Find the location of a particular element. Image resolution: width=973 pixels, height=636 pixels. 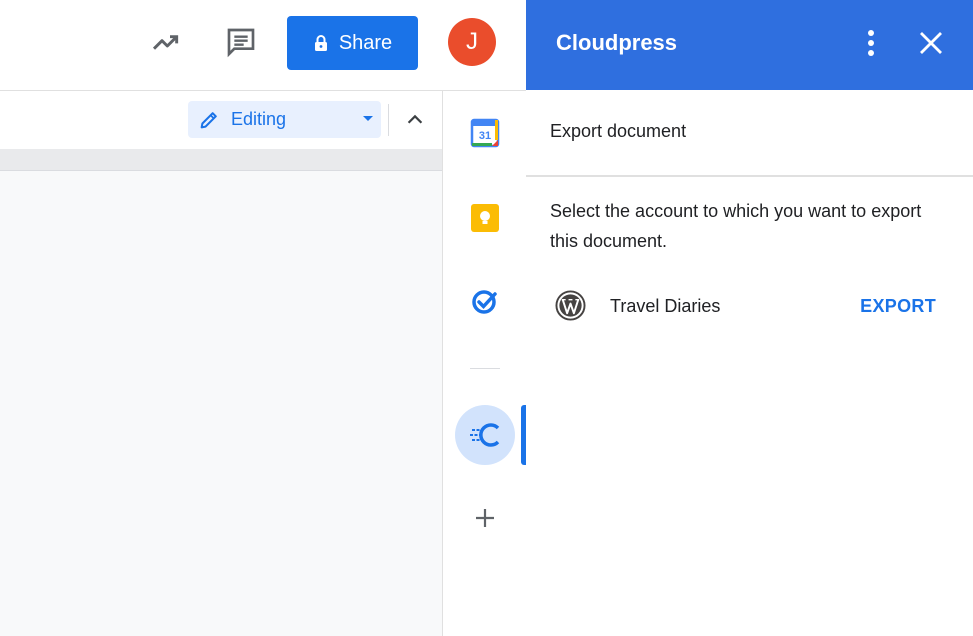

toolbar-divider is located at coordinates (388, 120).